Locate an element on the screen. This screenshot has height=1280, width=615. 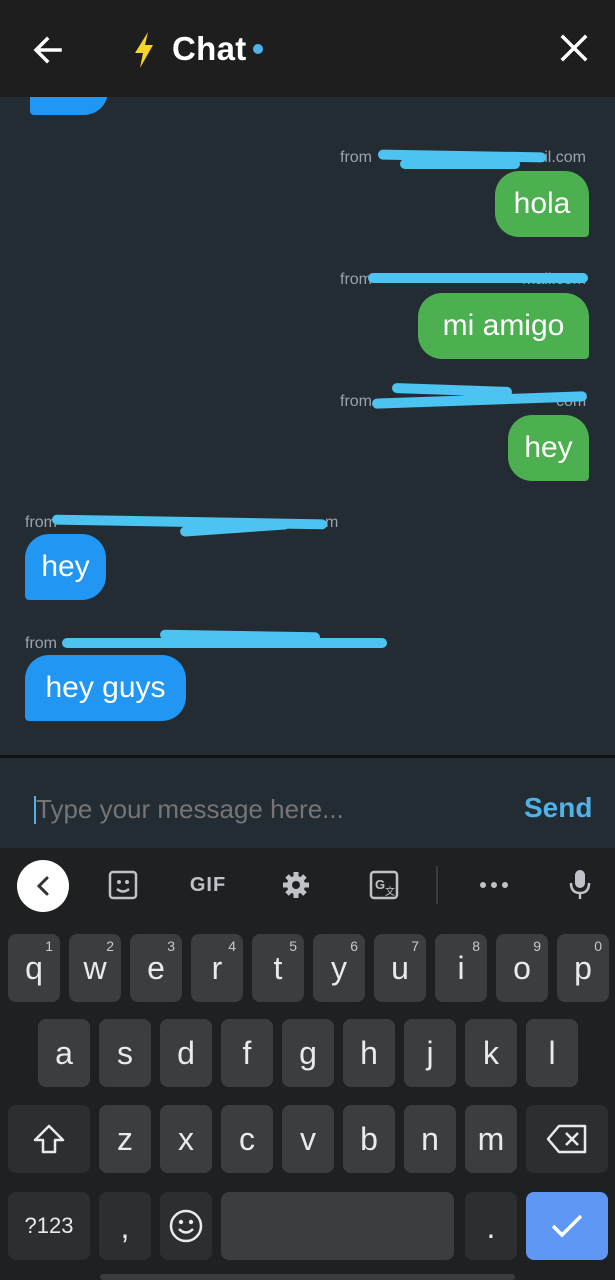
key-u: u7 is located at coordinates (400, 968).